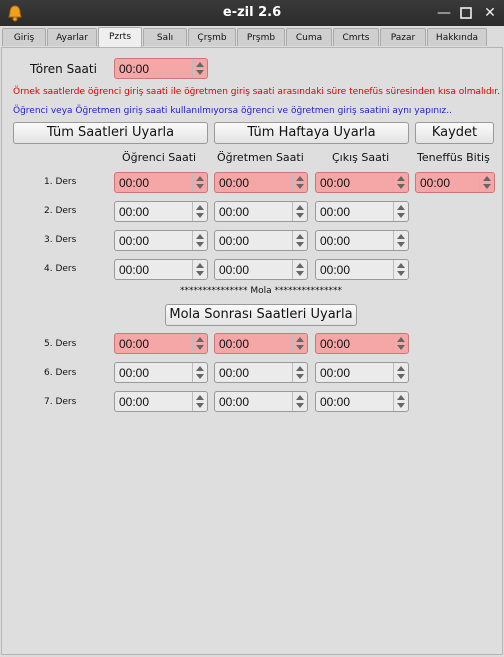  Describe the element at coordinates (403, 37) in the screenshot. I see `tab-pazar: Pazar` at that location.